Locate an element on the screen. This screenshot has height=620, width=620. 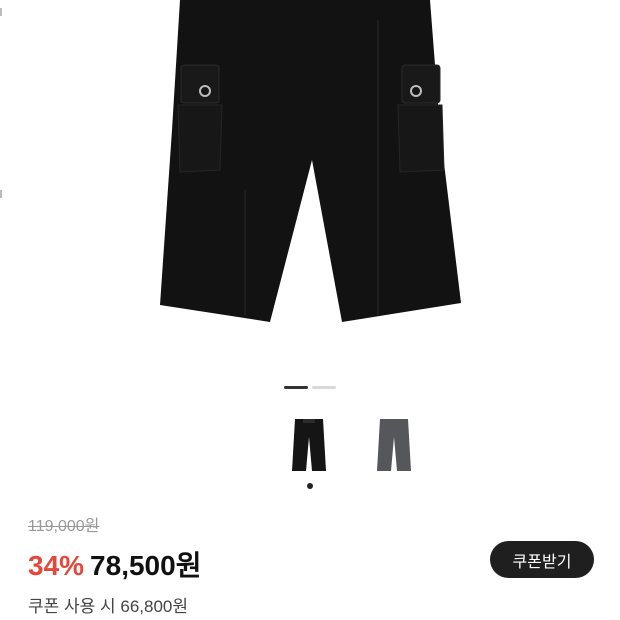
color-option-black is located at coordinates (309, 445).